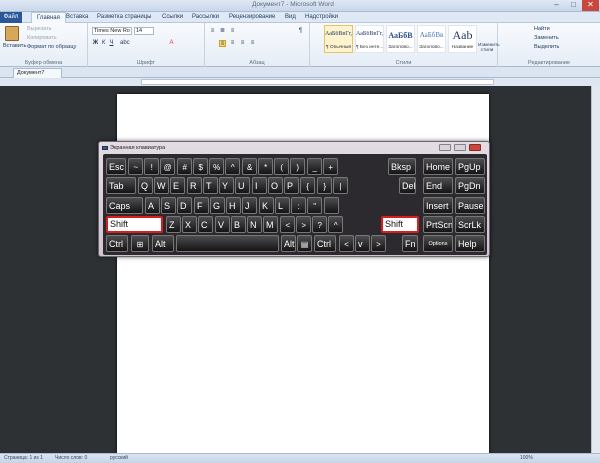 The image size is (600, 463). What do you see at coordinates (438, 205) in the screenshot?
I see `key-insert: Insert` at bounding box center [438, 205].